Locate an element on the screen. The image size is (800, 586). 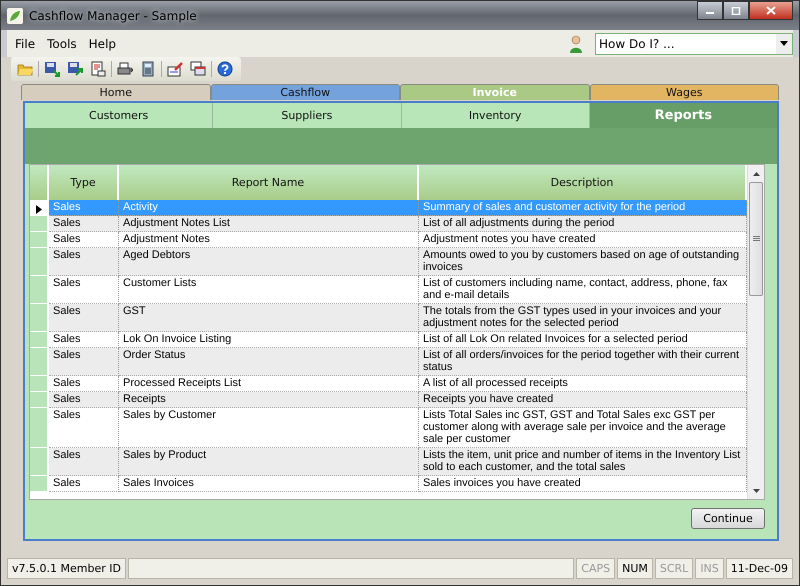
close-button is located at coordinates (771, 10).